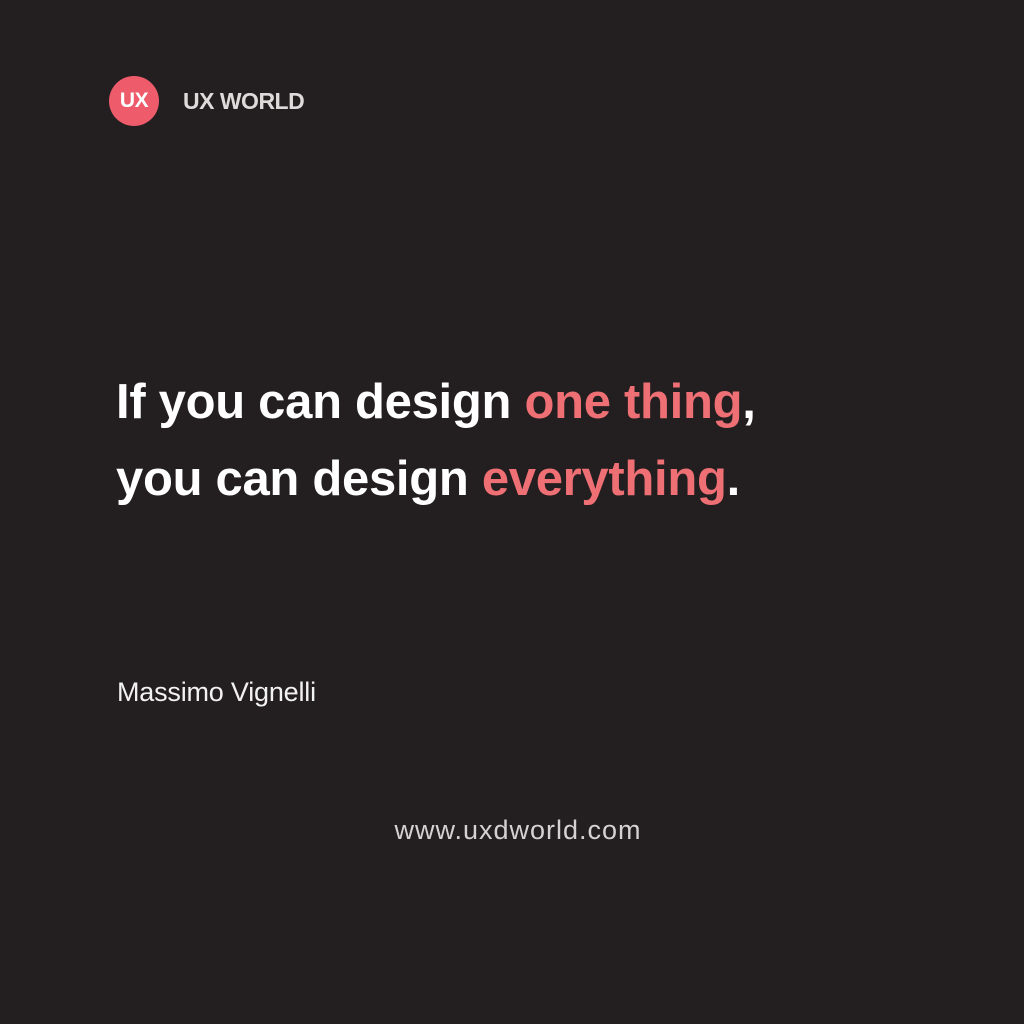 The width and height of the screenshot is (1024, 1024). Describe the element at coordinates (216, 692) in the screenshot. I see `quote-author: Massimo Vignelli` at that location.